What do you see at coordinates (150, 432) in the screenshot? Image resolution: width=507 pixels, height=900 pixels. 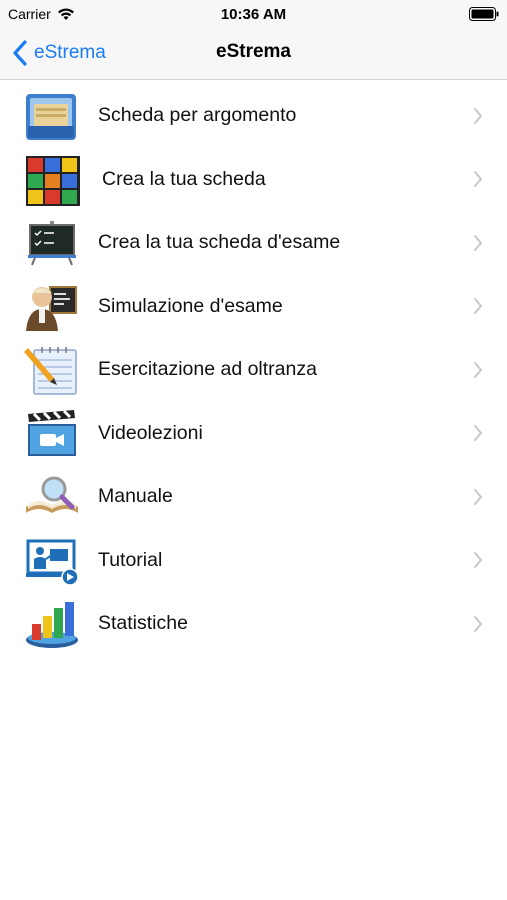 I see `menu-item-label: Videolezioni` at bounding box center [150, 432].